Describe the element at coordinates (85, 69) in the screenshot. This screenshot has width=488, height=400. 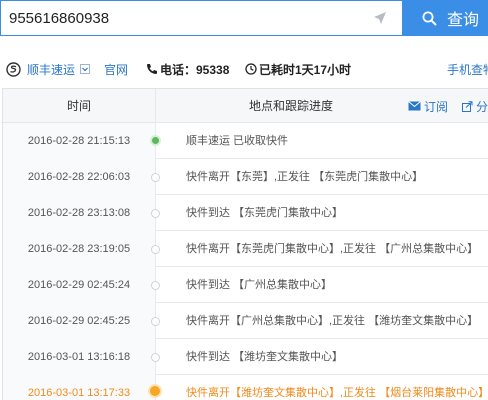
I see `chevron-down-icon` at that location.